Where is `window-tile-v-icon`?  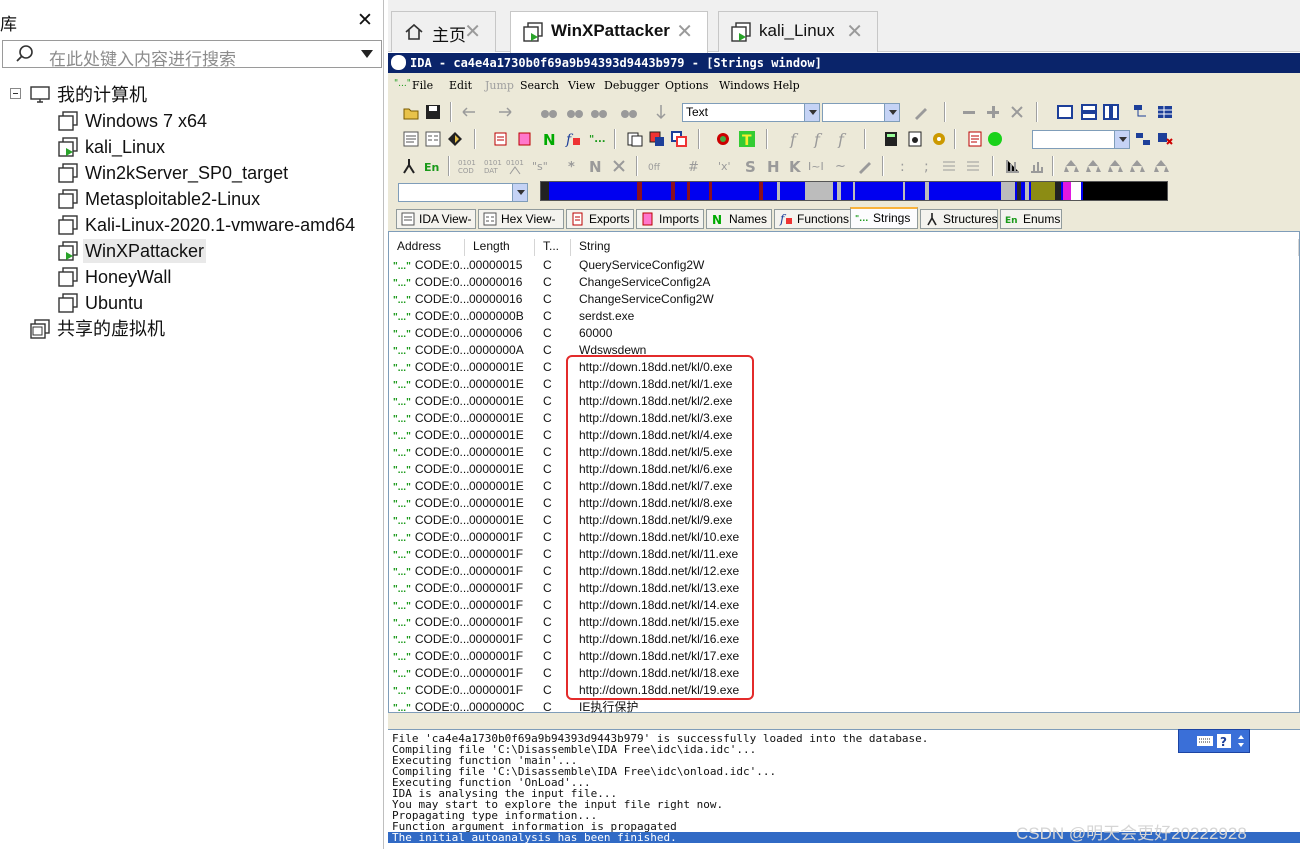 window-tile-v-icon is located at coordinates (1111, 112).